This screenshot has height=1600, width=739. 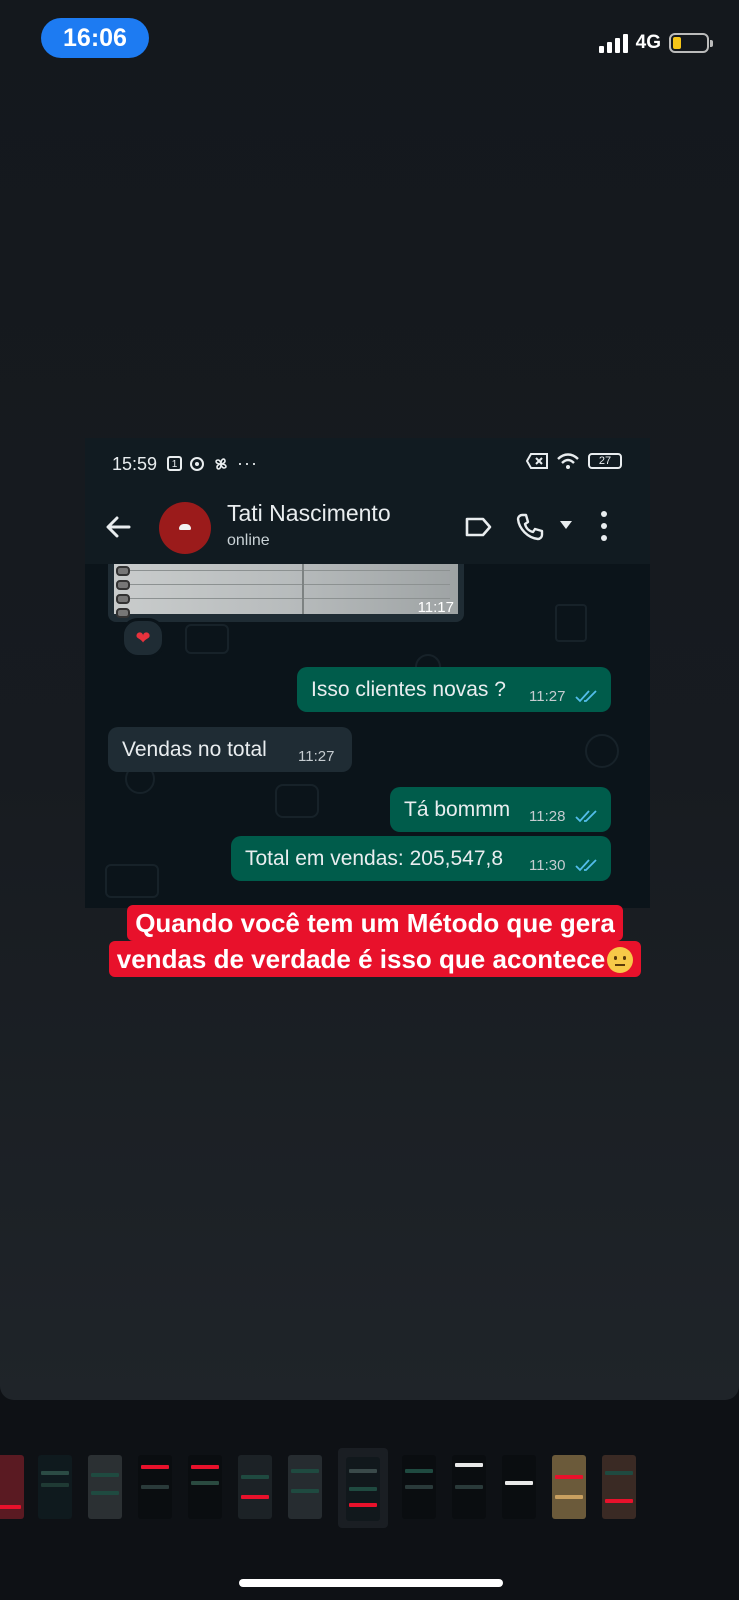 I want to click on heart-icon: ❤, so click(x=143, y=638).